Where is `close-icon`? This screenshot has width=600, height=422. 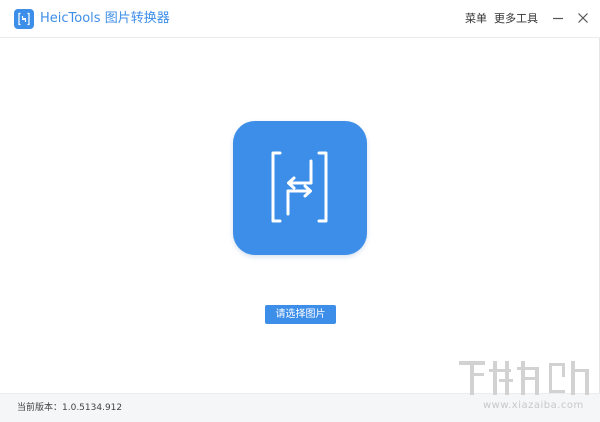 close-icon is located at coordinates (583, 18).